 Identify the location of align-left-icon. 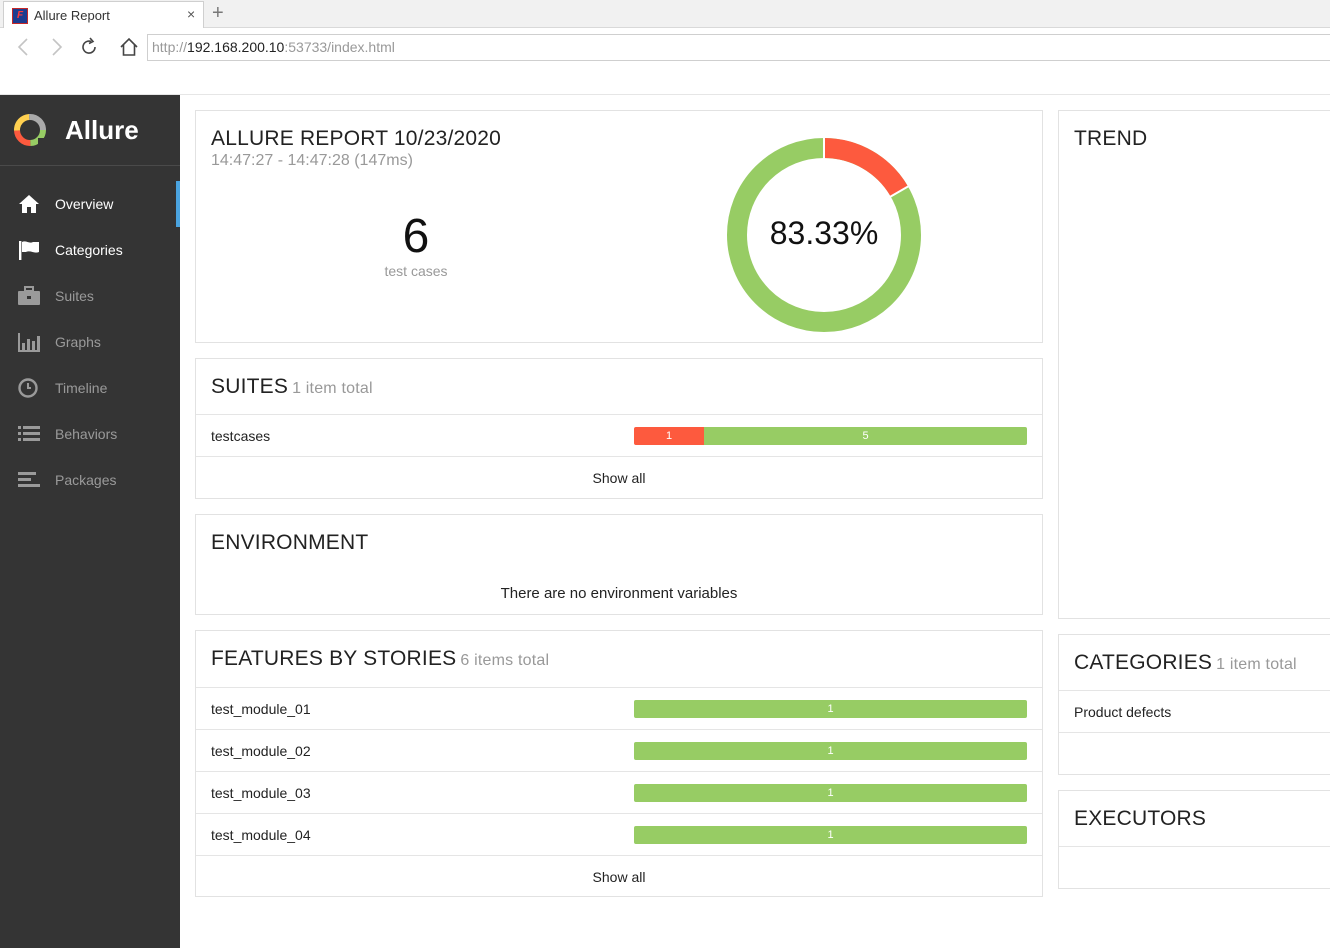
(29, 479).